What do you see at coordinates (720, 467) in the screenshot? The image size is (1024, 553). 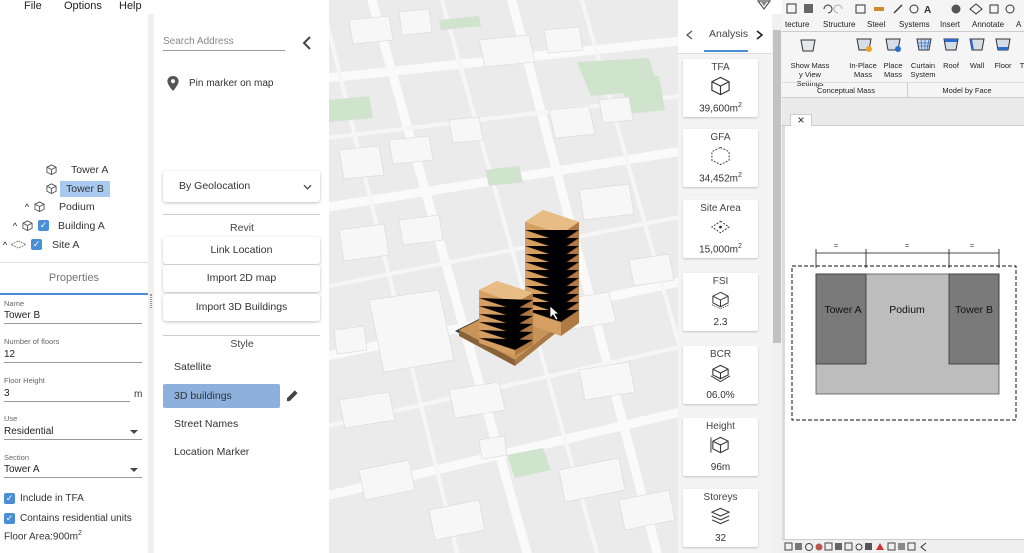 I see `metric-value: 96m` at bounding box center [720, 467].